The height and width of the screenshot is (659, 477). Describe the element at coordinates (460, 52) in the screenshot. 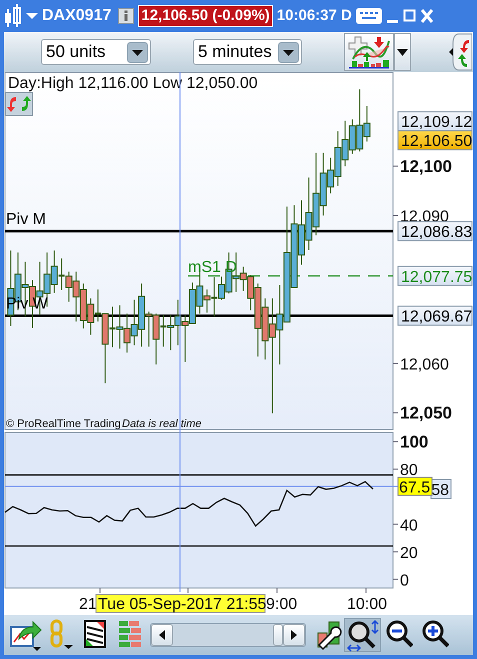

I see `swap-arrows-icon` at that location.